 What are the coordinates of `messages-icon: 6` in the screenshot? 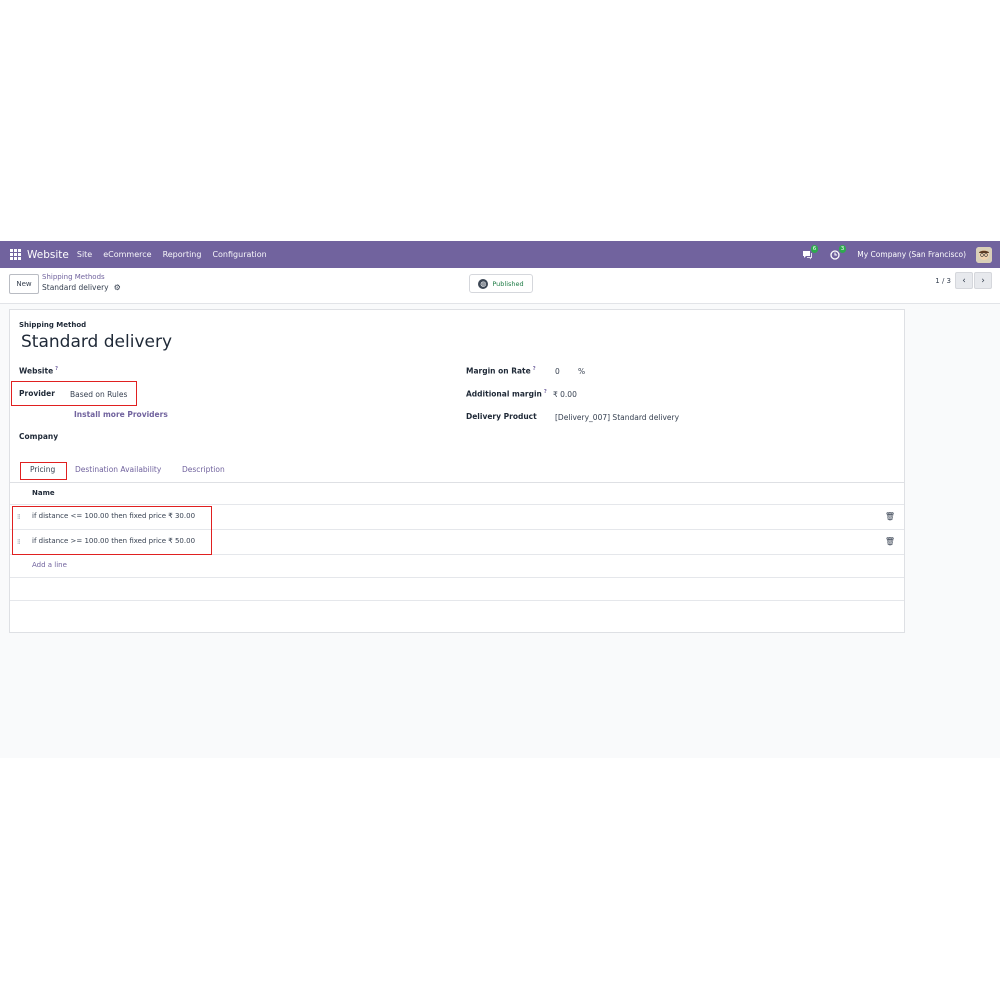 It's located at (810, 252).